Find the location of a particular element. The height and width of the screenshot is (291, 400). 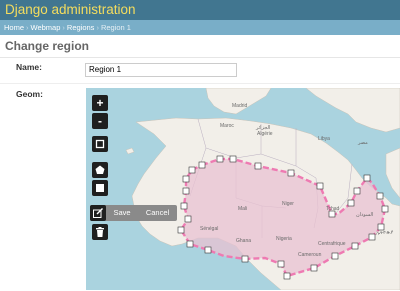

place-label-ghana: Ghana is located at coordinates (244, 241).